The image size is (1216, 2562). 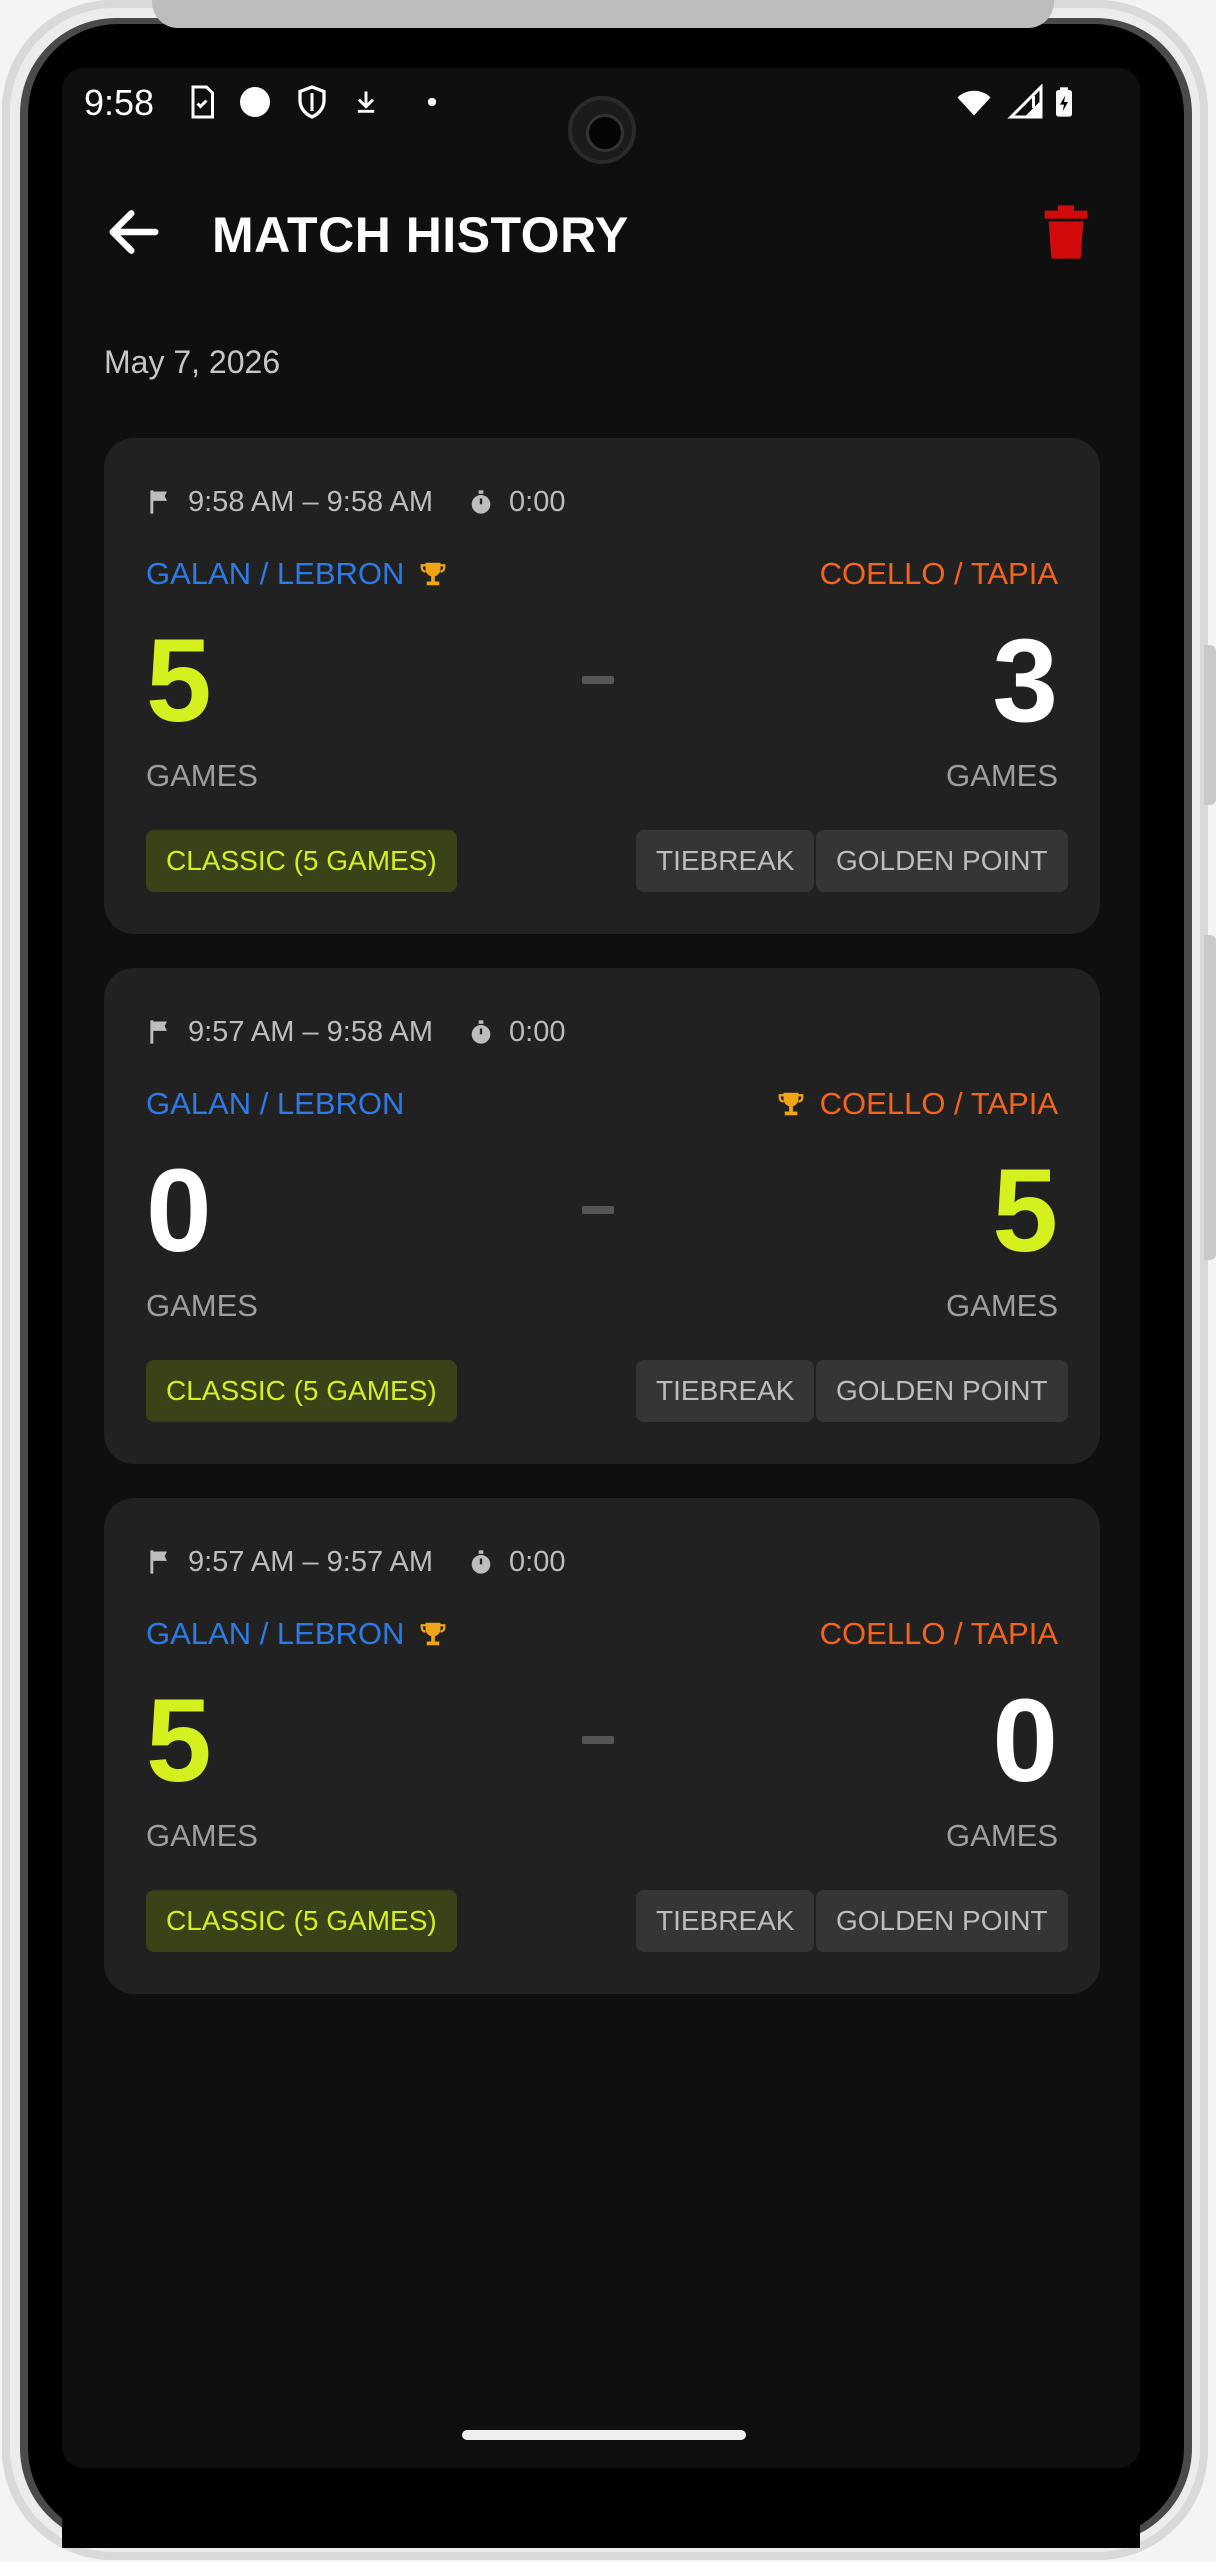 What do you see at coordinates (311, 1031) in the screenshot?
I see `match-time-range: 9:57 AM – 9:58 AM` at bounding box center [311, 1031].